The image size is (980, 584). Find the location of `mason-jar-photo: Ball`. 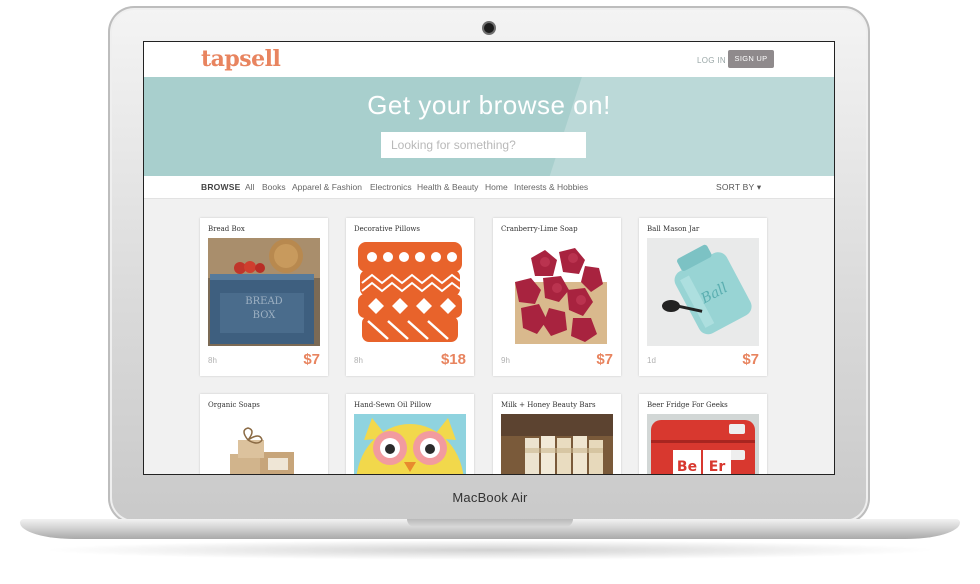

mason-jar-photo: Ball is located at coordinates (703, 292).